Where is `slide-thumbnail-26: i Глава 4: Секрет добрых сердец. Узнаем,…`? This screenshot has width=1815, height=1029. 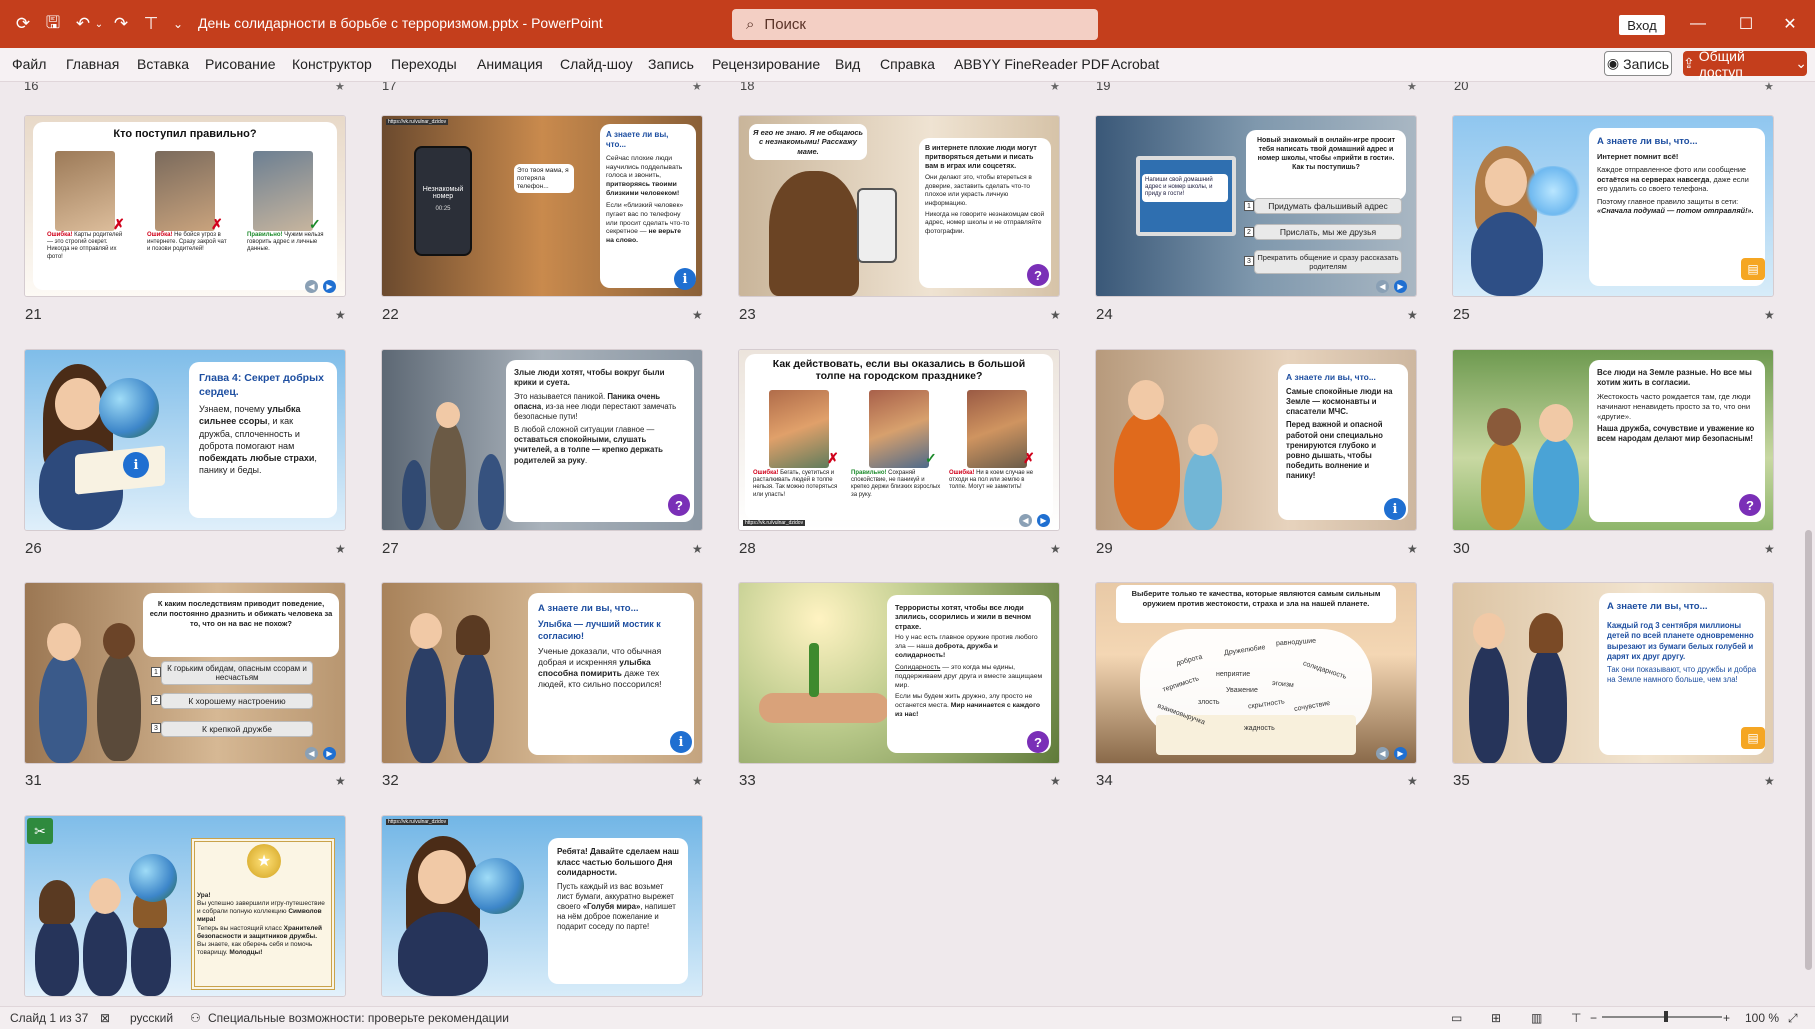
slide-thumbnail-26: i Глава 4: Секрет добрых сердец. Узнаем,… is located at coordinates (185, 440).